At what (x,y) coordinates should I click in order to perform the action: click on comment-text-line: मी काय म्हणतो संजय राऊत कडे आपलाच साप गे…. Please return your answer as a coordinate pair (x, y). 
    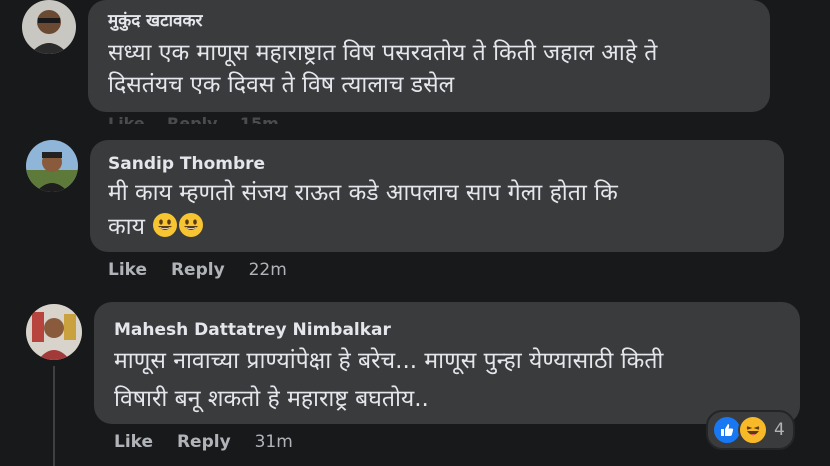
    Looking at the image, I should click on (363, 193).